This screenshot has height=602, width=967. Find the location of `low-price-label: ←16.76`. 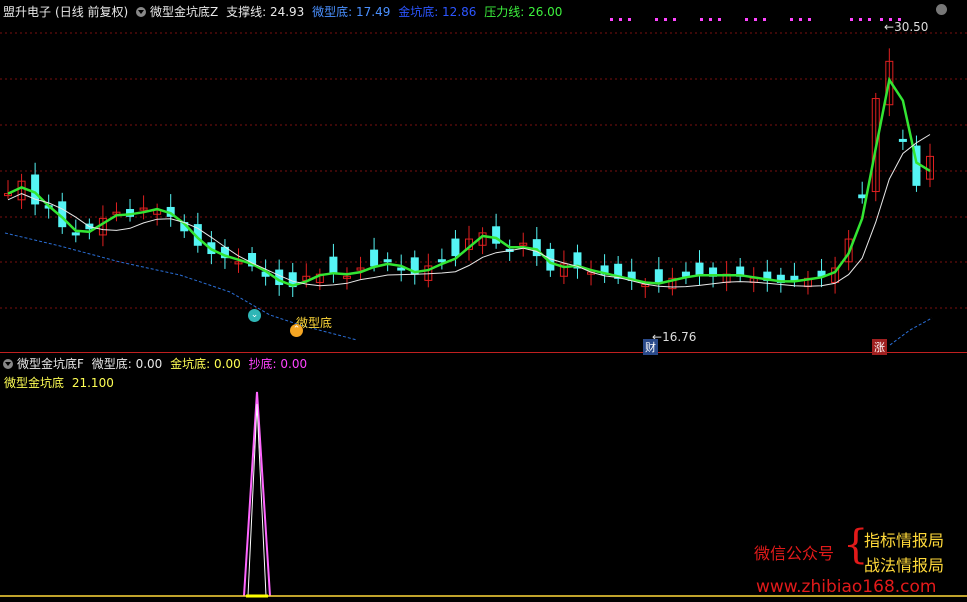

low-price-label: ←16.76 is located at coordinates (674, 337).